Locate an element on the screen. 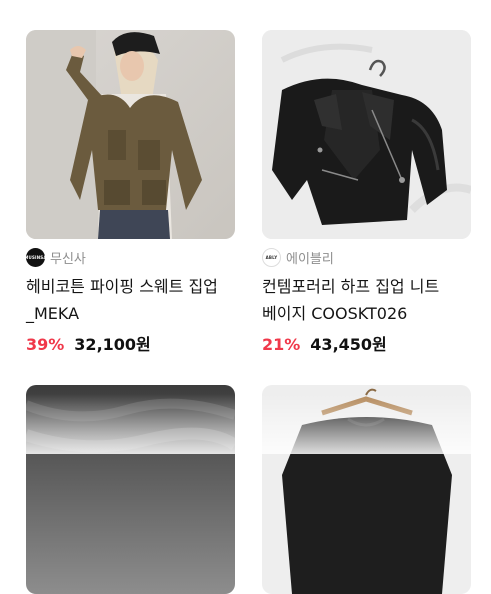 Image resolution: width=491 pixels, height=594 pixels. product-title: 컨템포러리 하프 집업 니트 베이지 COOSKT026 is located at coordinates (369, 300).